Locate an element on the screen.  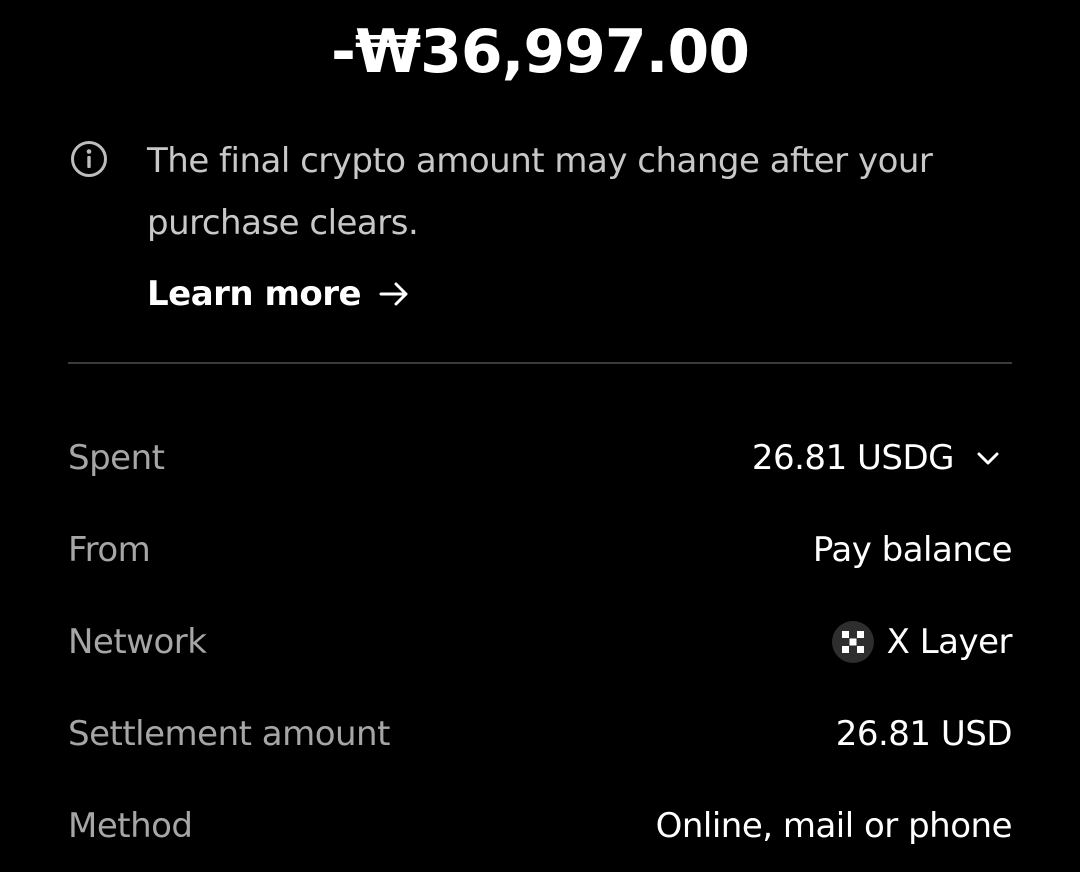
spent-label: Spent is located at coordinates (116, 458).